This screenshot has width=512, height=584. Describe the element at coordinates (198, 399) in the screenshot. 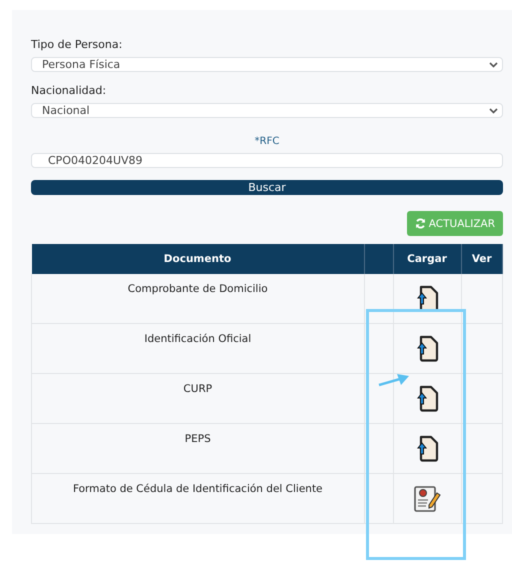

I see `document-cell: CURP` at that location.